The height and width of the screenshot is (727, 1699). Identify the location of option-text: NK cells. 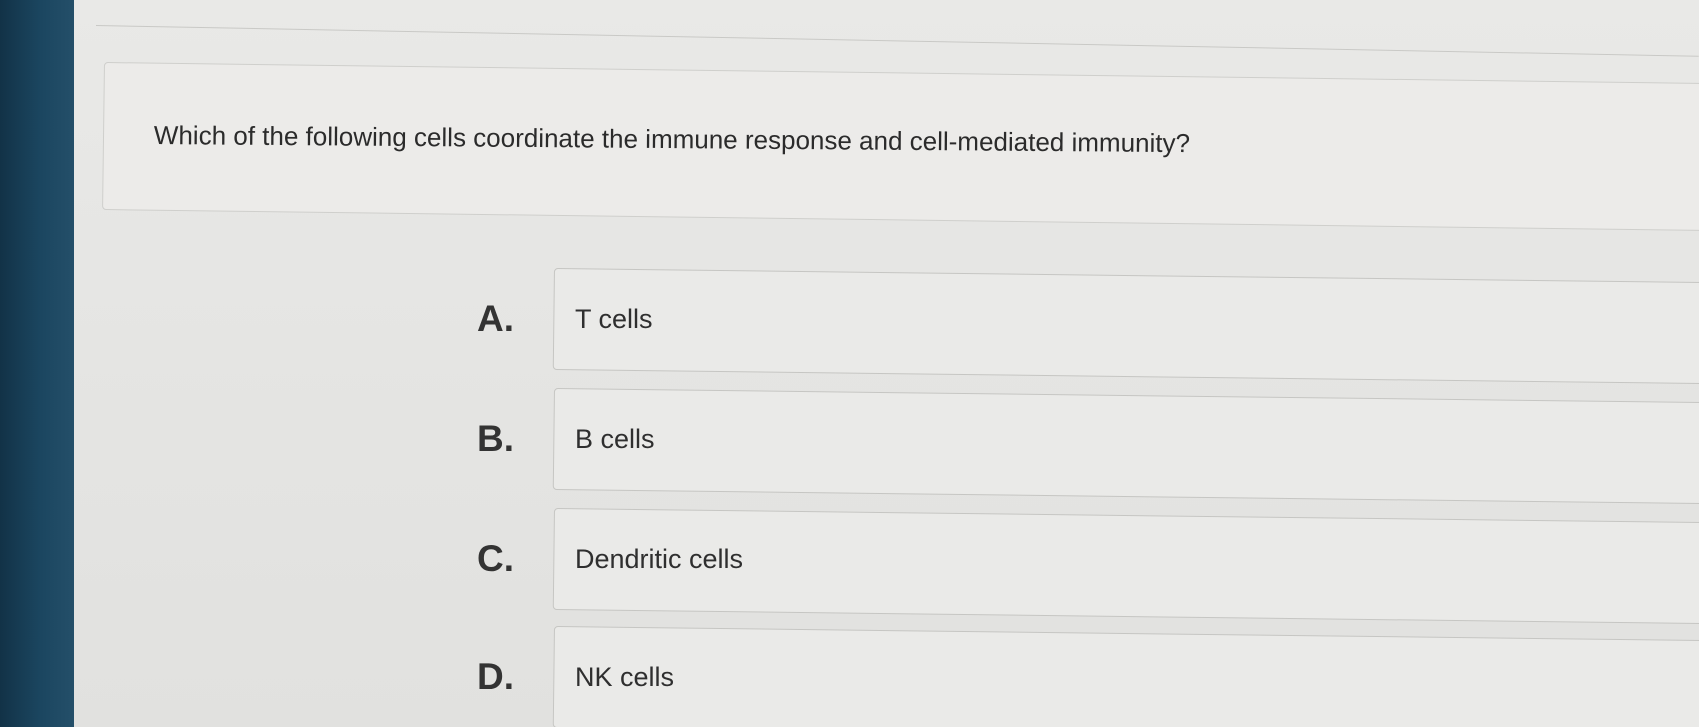
(625, 677).